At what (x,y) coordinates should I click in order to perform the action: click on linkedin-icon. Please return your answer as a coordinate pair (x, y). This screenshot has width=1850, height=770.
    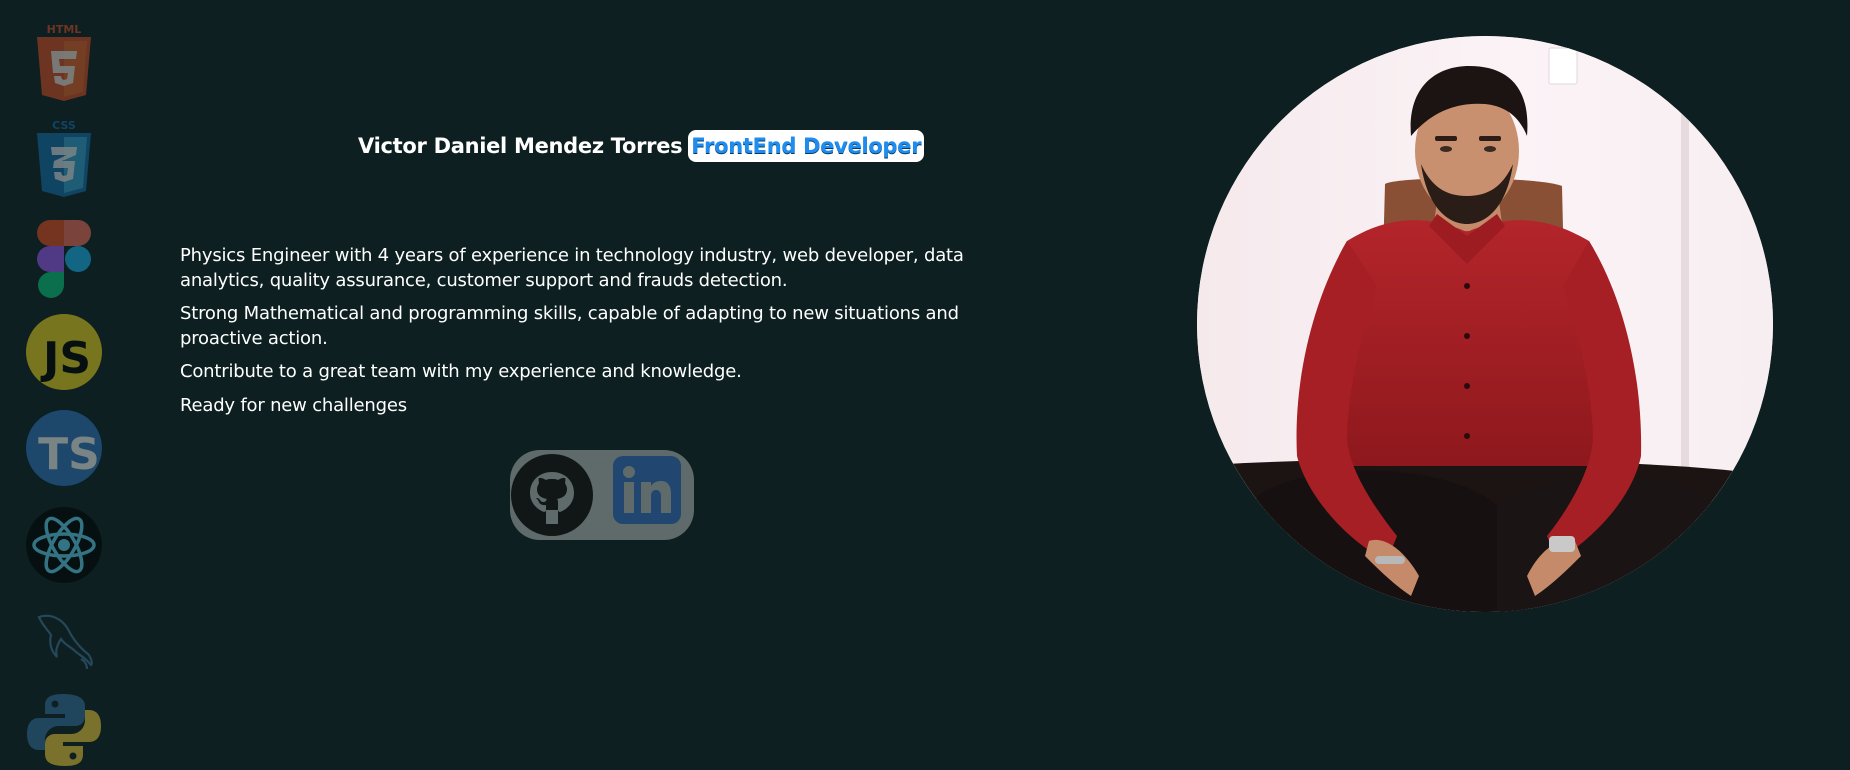
    Looking at the image, I should click on (647, 490).